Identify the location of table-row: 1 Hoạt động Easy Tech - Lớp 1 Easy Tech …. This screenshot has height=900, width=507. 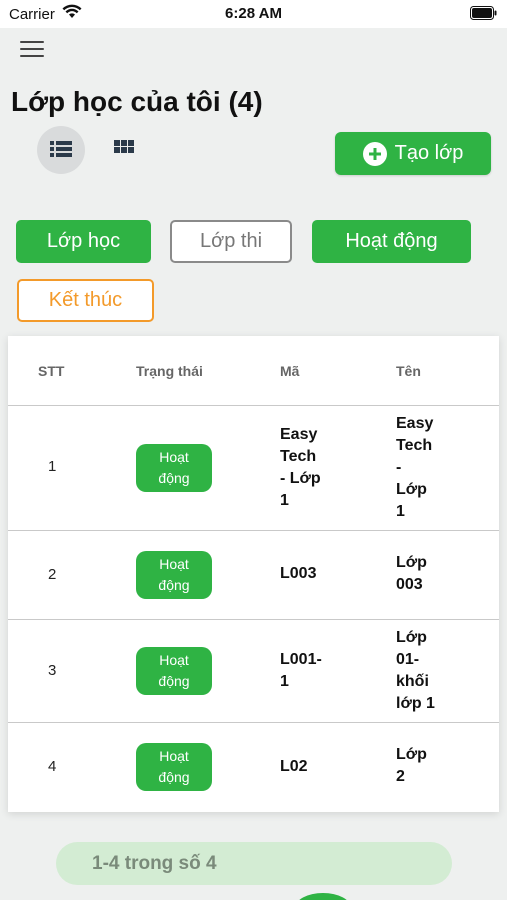
(253, 468).